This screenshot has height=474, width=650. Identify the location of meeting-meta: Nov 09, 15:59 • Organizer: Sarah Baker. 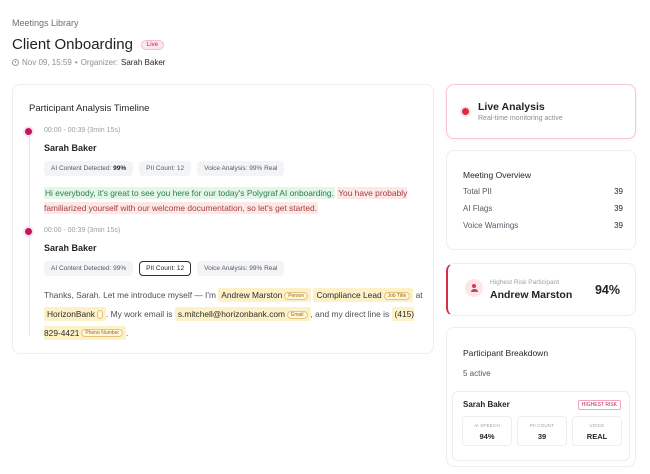
(88, 62).